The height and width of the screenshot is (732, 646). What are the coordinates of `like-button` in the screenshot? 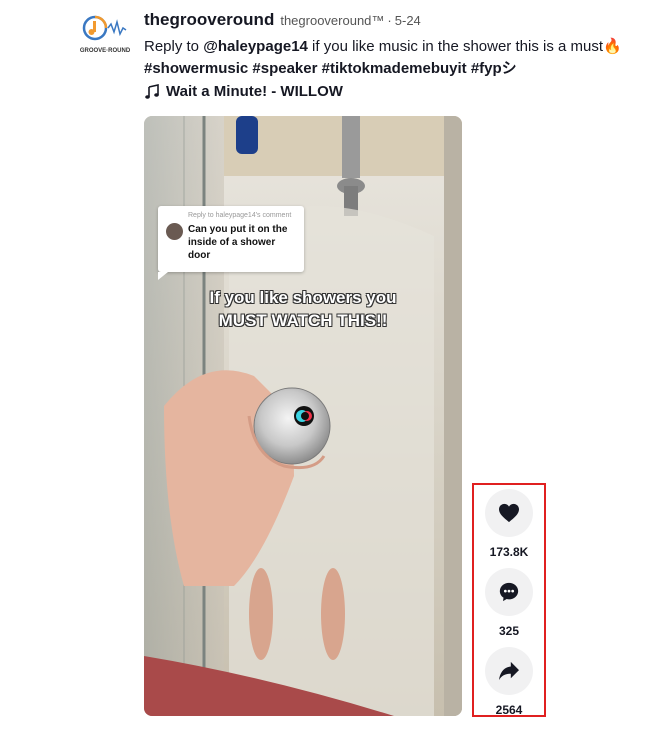 It's located at (509, 513).